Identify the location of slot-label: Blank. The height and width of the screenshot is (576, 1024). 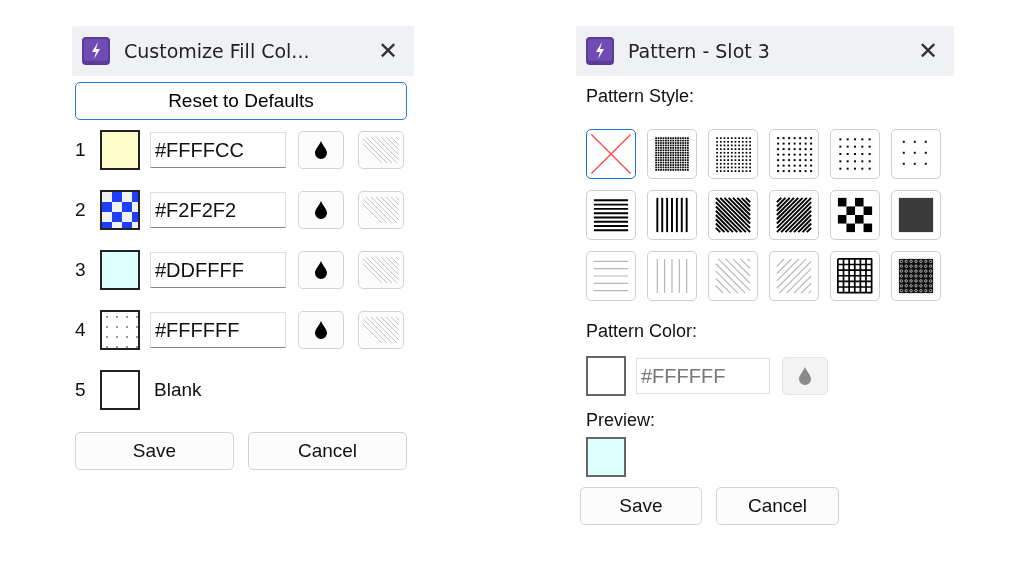
(178, 390).